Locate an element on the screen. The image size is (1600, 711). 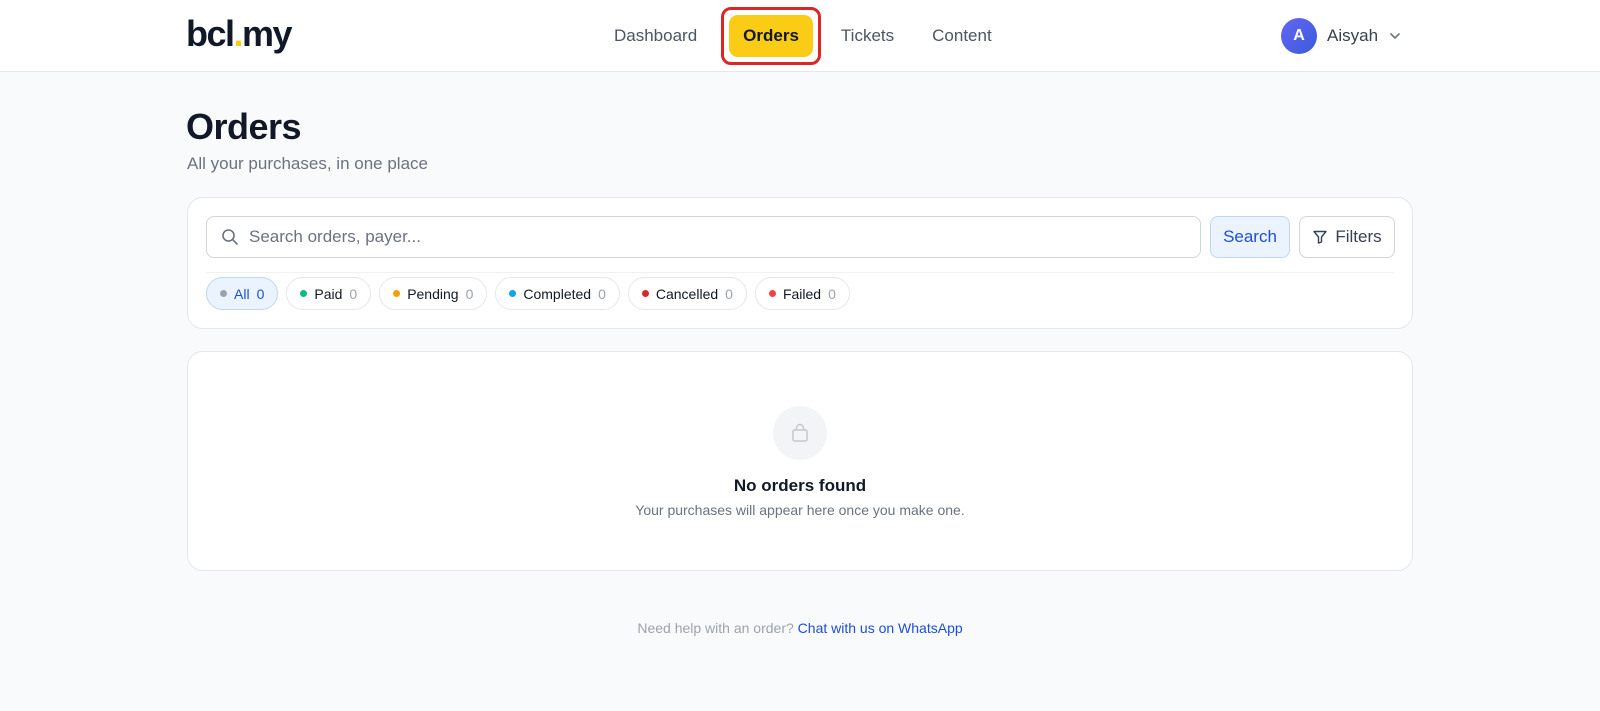
chip-paid: Paid 0 is located at coordinates (329, 293).